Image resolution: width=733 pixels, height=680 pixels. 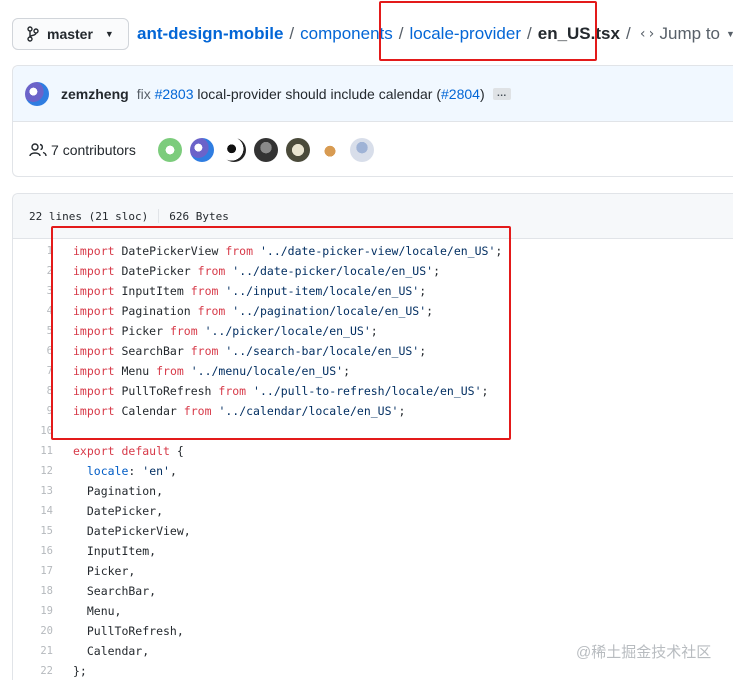 What do you see at coordinates (373, 491) in the screenshot?
I see `code-line: 13 Pagination,` at bounding box center [373, 491].